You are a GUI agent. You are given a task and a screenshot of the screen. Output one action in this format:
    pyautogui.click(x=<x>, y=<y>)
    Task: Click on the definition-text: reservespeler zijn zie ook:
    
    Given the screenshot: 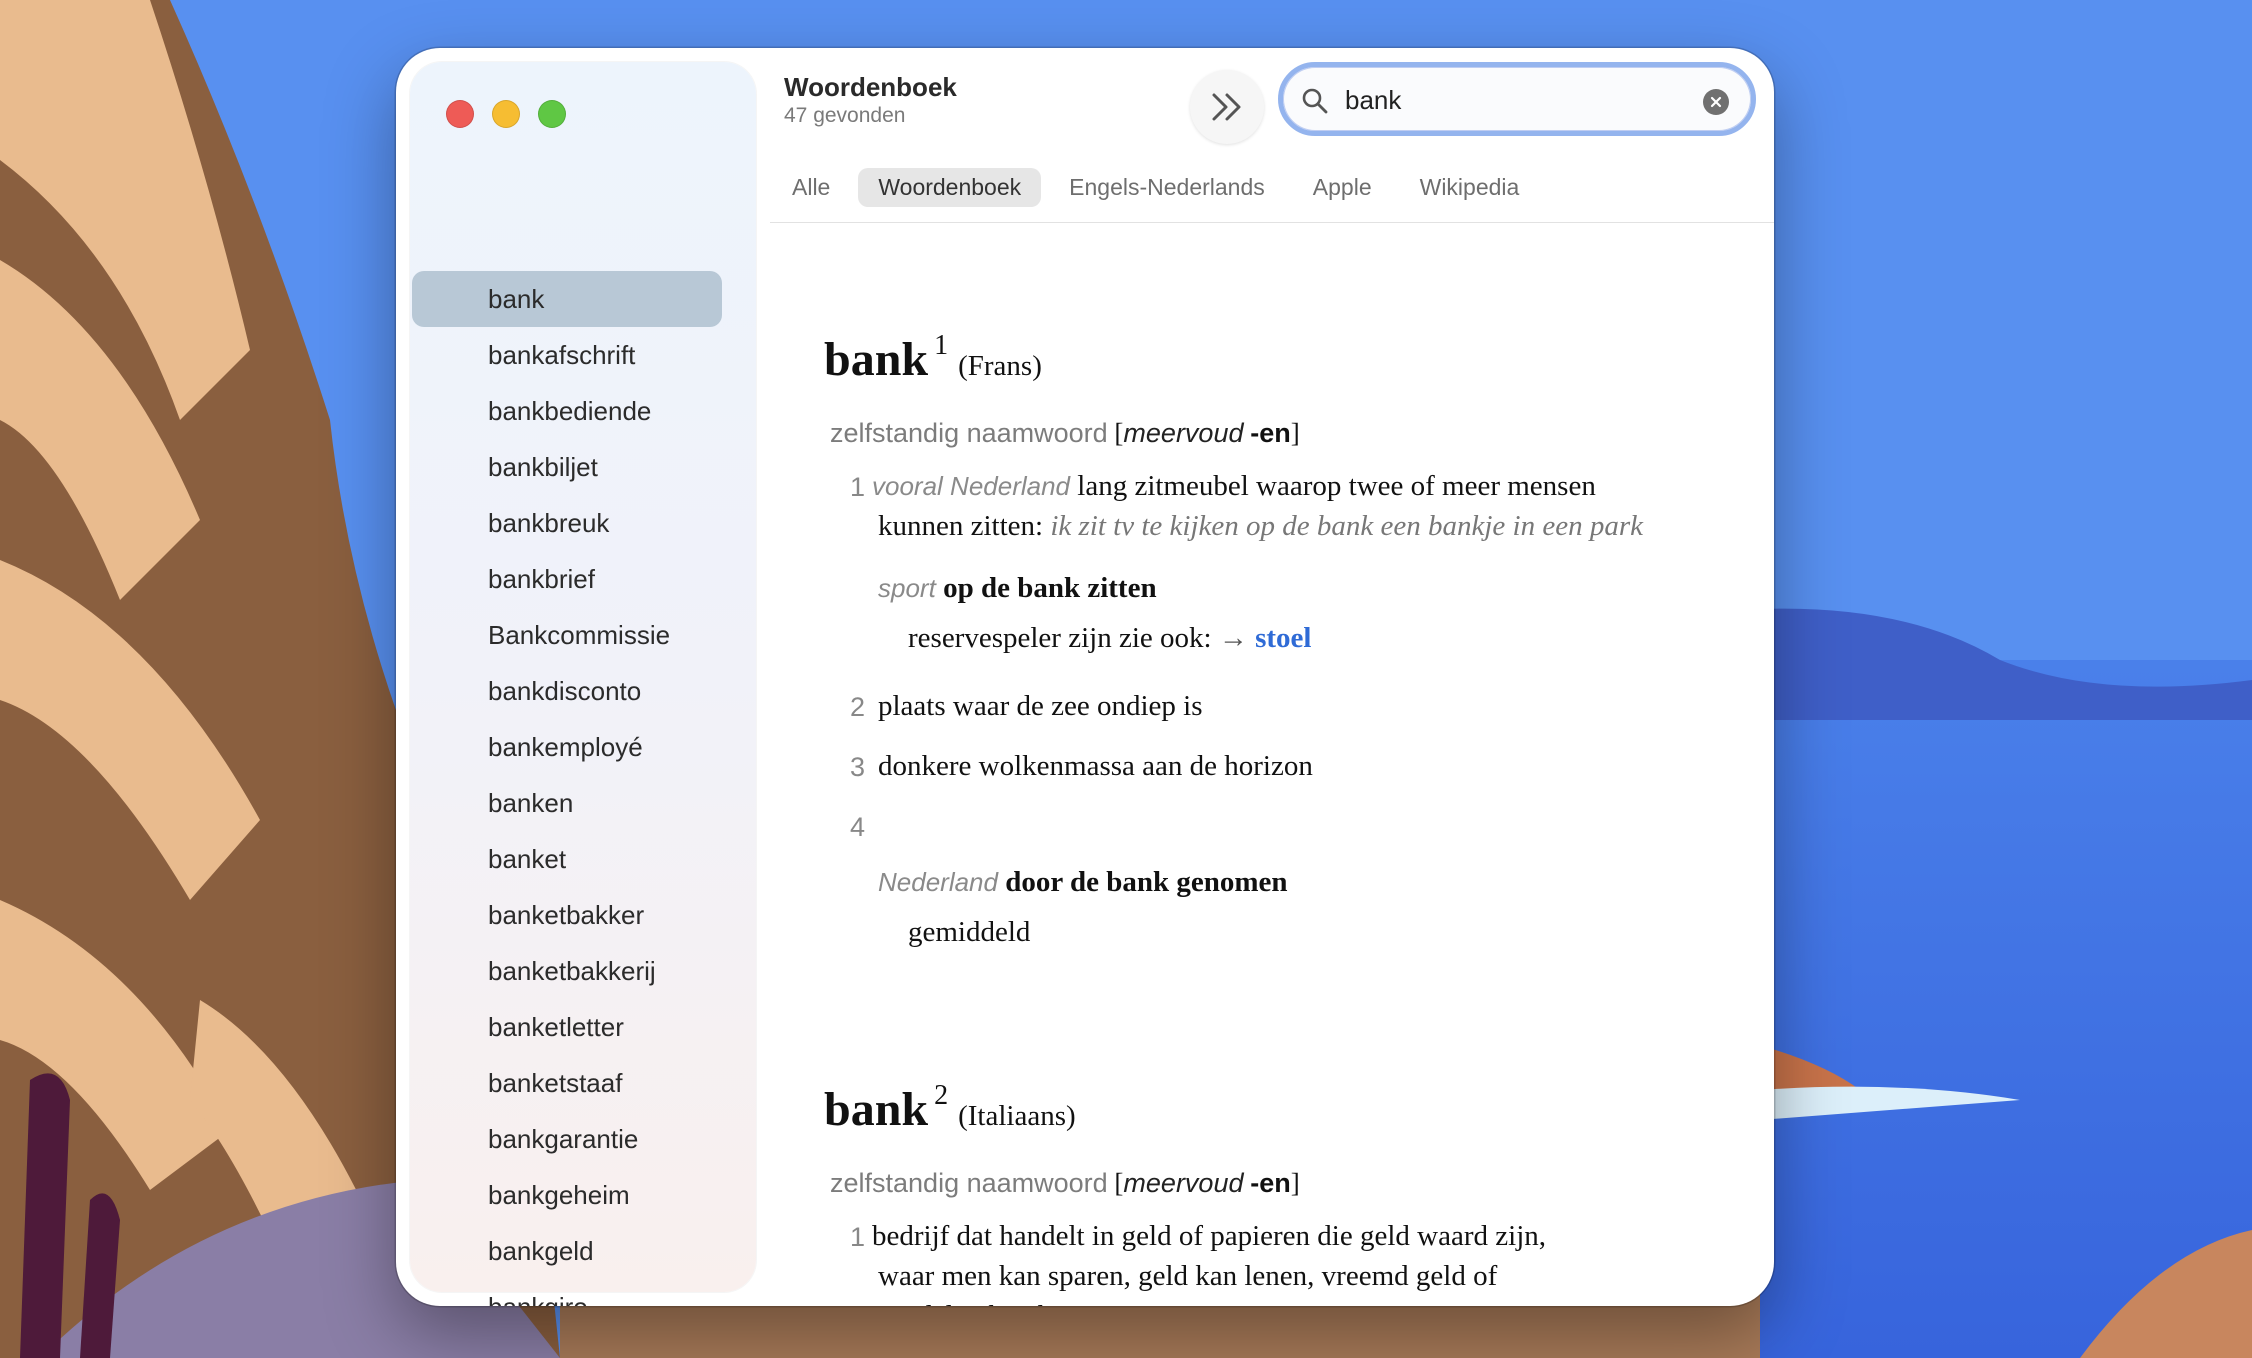 What is the action you would take?
    pyautogui.click(x=1060, y=638)
    